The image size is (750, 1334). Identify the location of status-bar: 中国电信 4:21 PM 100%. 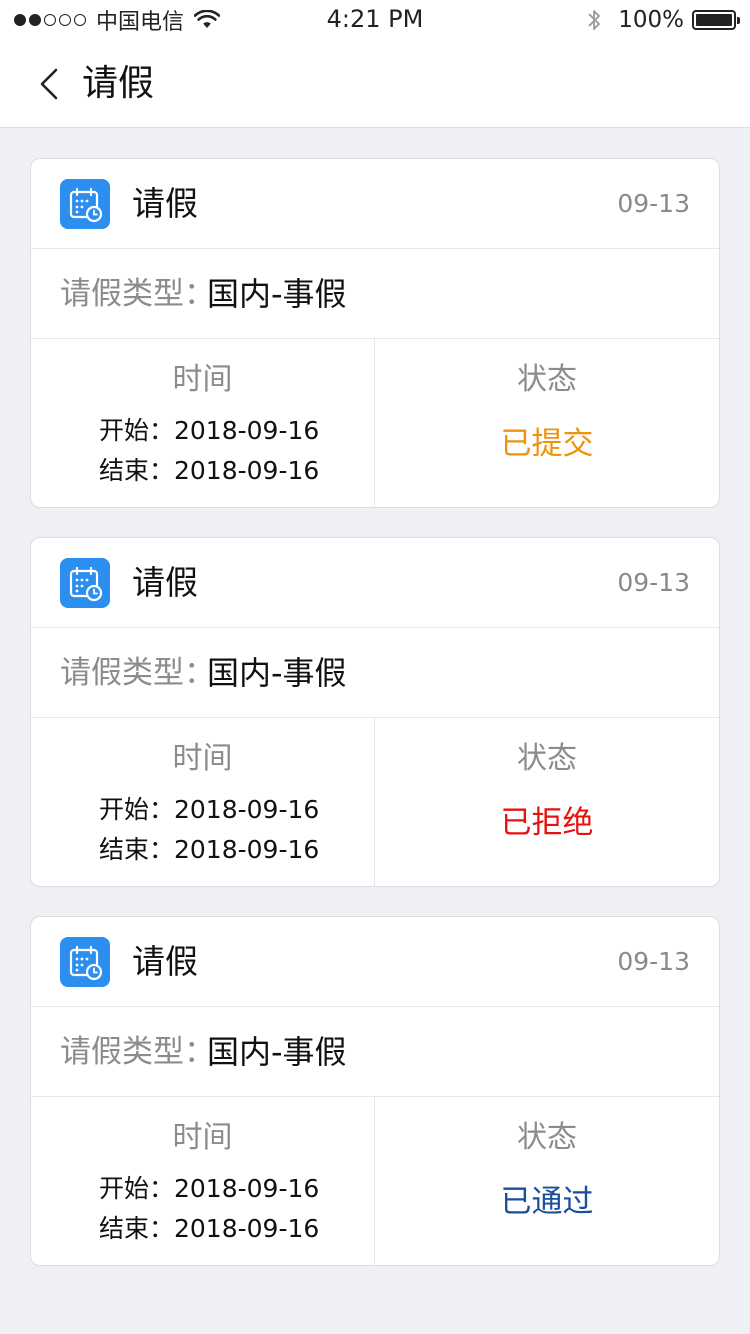
(375, 20).